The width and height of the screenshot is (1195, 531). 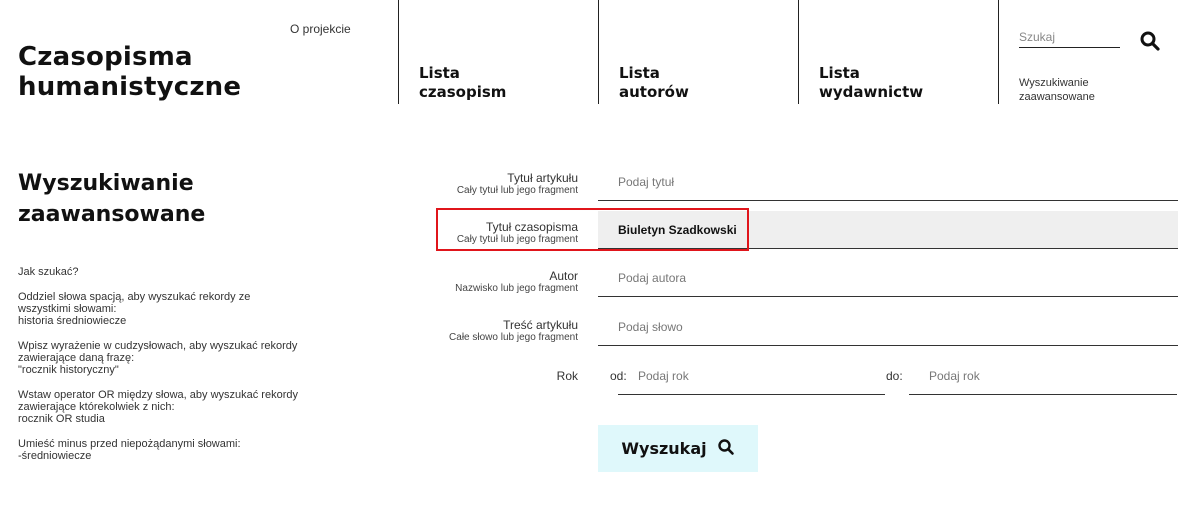 I want to click on header-search-panel: Wyszukiwanie zaawansowane, so click(x=1096, y=52).